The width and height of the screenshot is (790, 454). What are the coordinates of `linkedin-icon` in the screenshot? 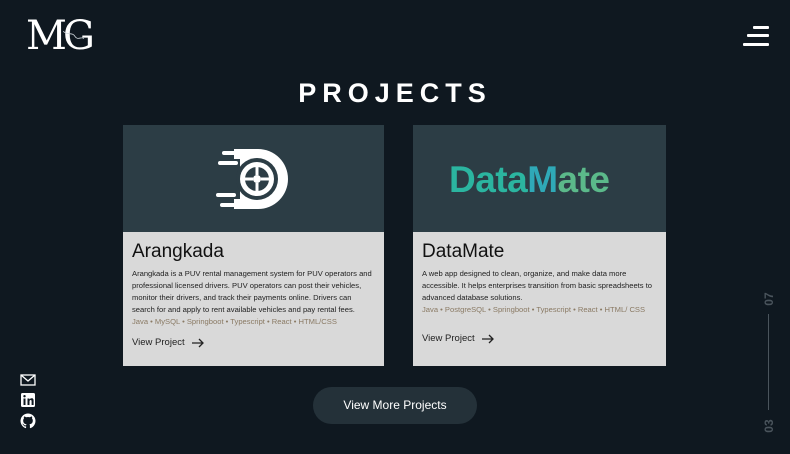 It's located at (28, 399).